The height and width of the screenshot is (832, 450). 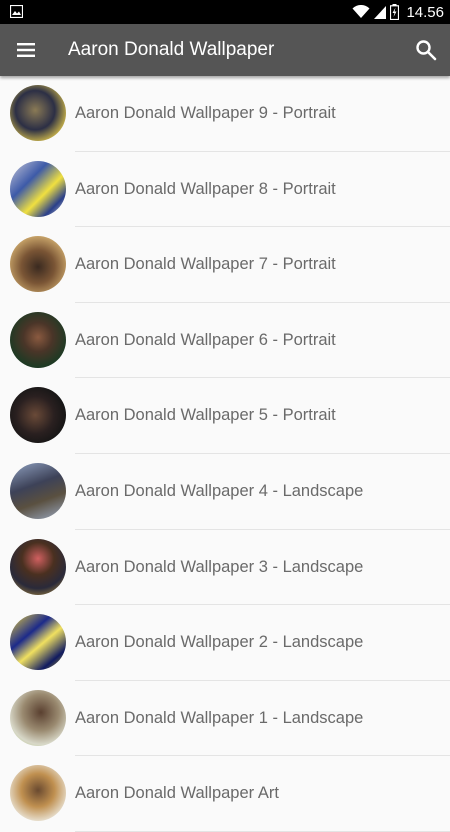 What do you see at coordinates (426, 50) in the screenshot?
I see `search-icon` at bounding box center [426, 50].